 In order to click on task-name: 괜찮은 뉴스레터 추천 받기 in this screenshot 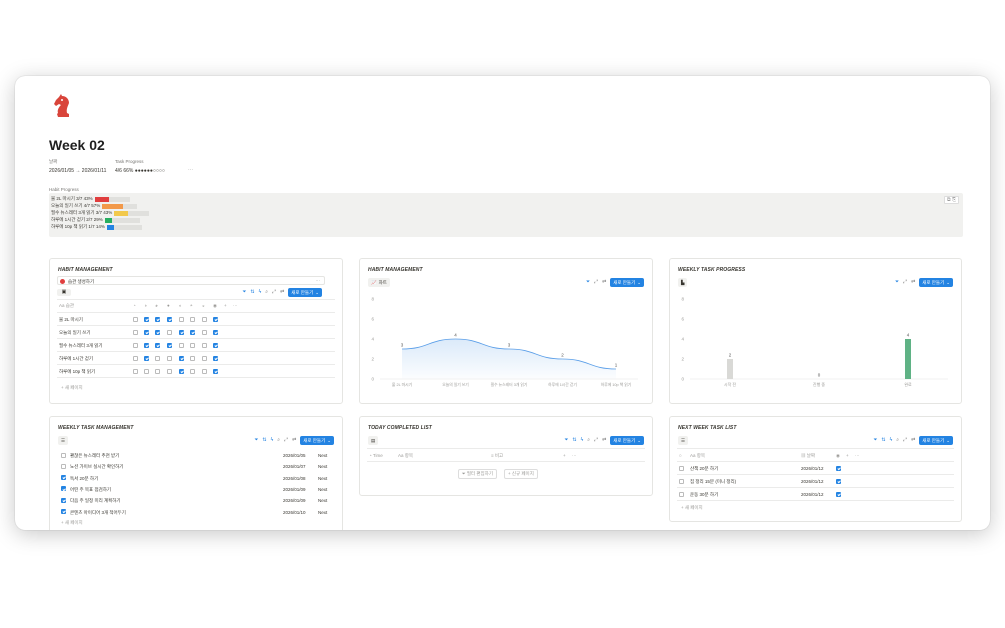, I will do `click(94, 456)`.